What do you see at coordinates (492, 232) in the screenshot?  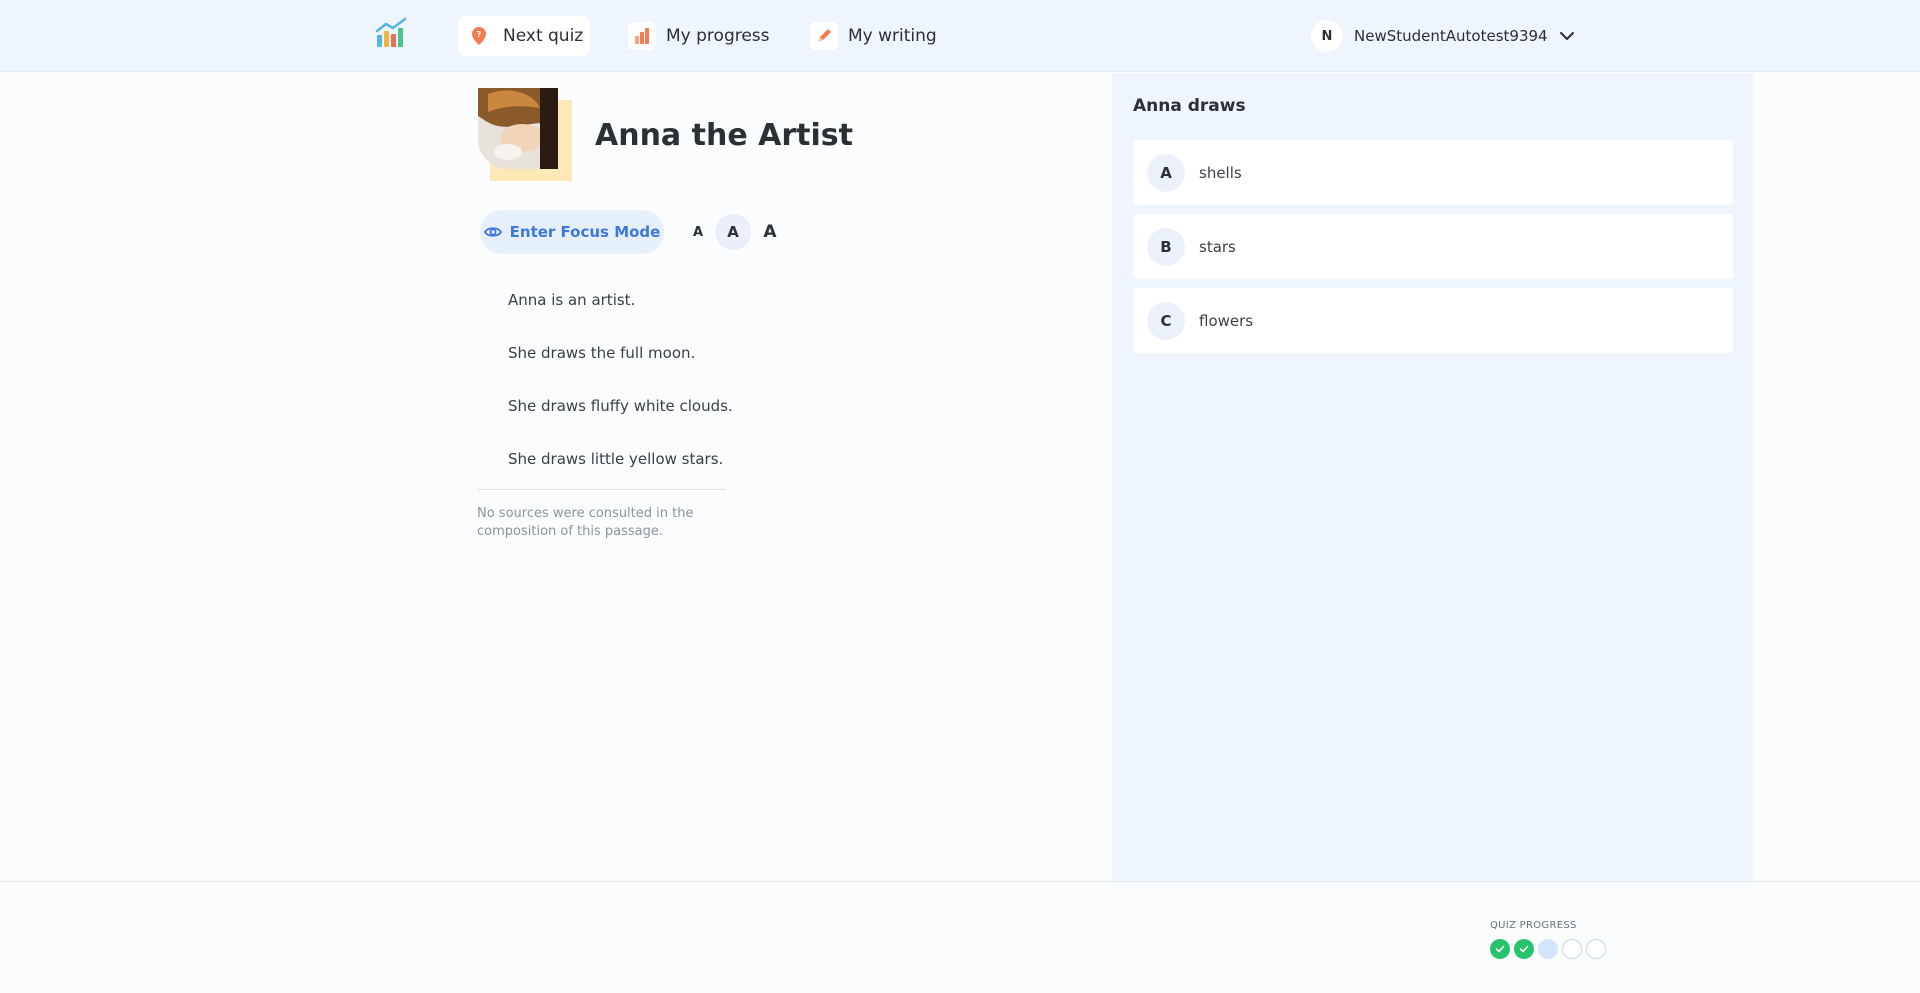 I see `eye-icon` at bounding box center [492, 232].